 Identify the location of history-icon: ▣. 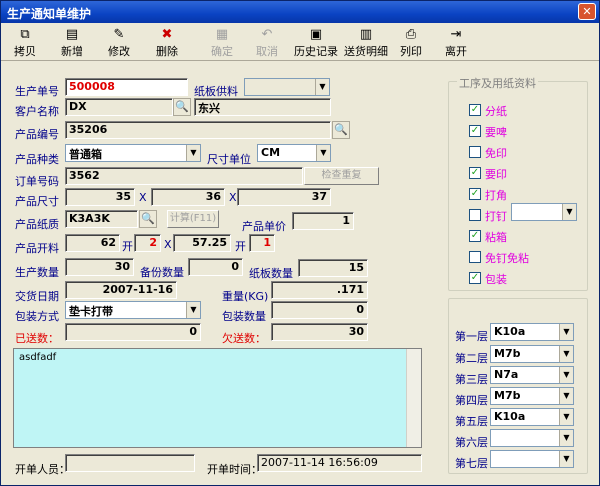
(316, 34).